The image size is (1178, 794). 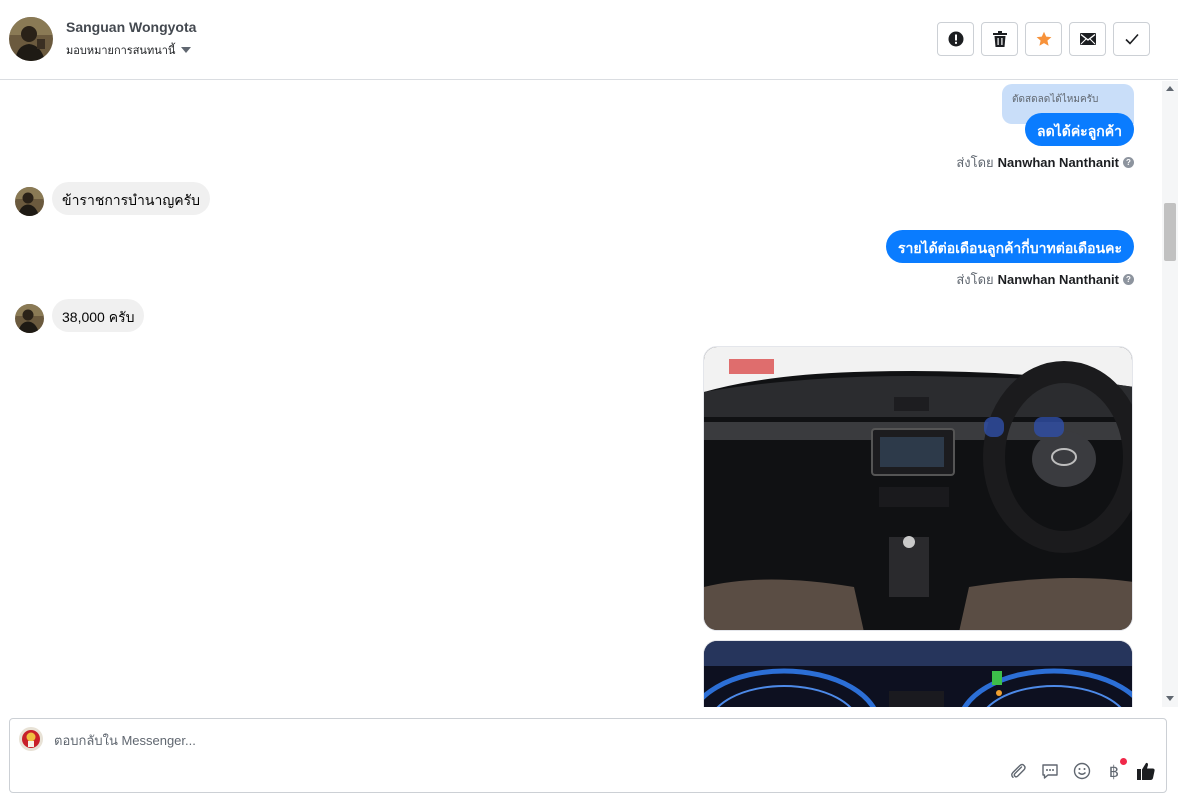 I want to click on scroll-up-icon, so click(x=1170, y=88).